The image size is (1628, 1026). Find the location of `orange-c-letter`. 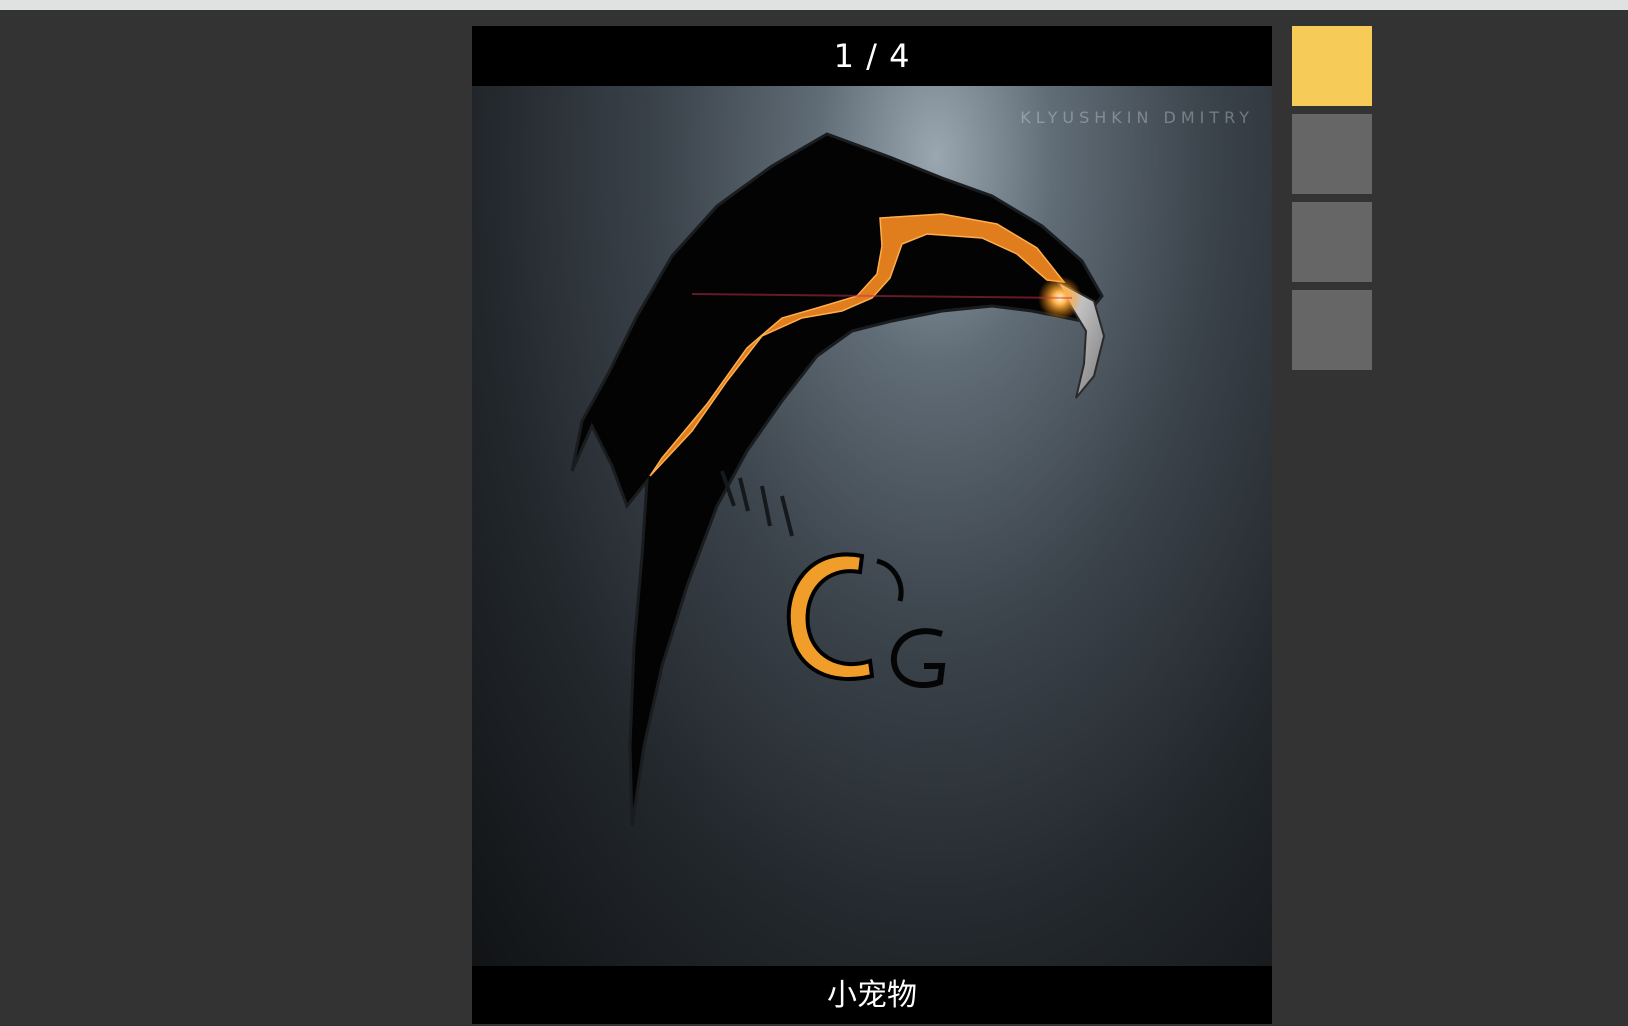

orange-c-letter is located at coordinates (830, 616).